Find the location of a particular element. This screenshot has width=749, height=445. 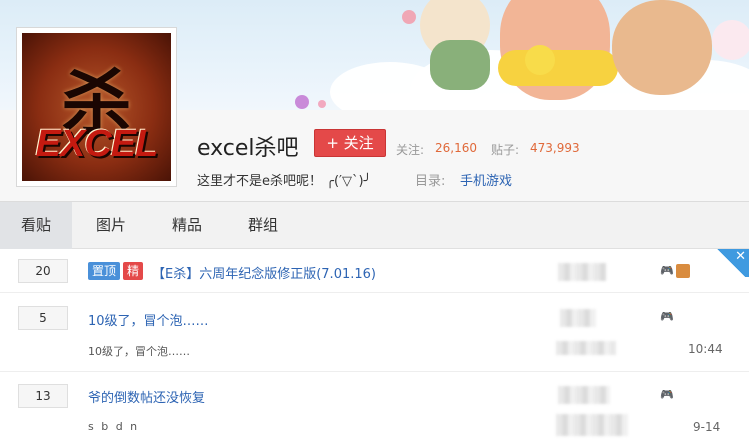

directory-label: 目录: is located at coordinates (430, 181).